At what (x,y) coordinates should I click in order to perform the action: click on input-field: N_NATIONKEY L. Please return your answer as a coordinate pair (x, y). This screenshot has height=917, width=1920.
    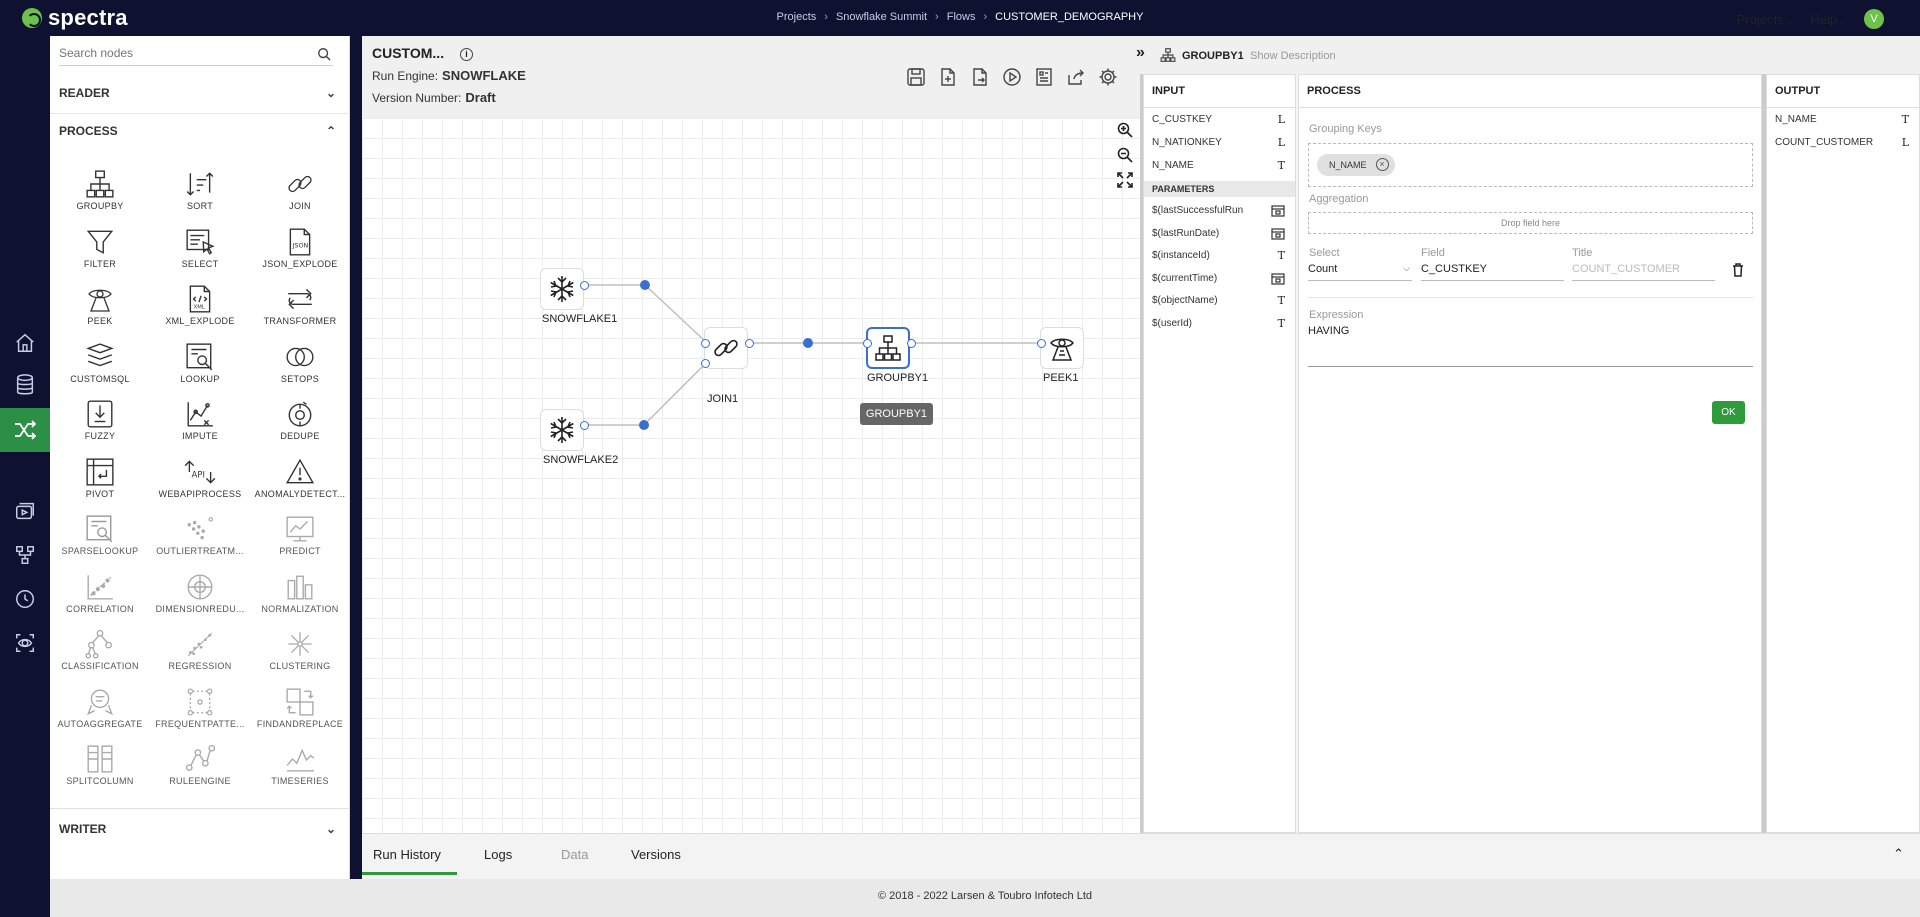
    Looking at the image, I should click on (1219, 144).